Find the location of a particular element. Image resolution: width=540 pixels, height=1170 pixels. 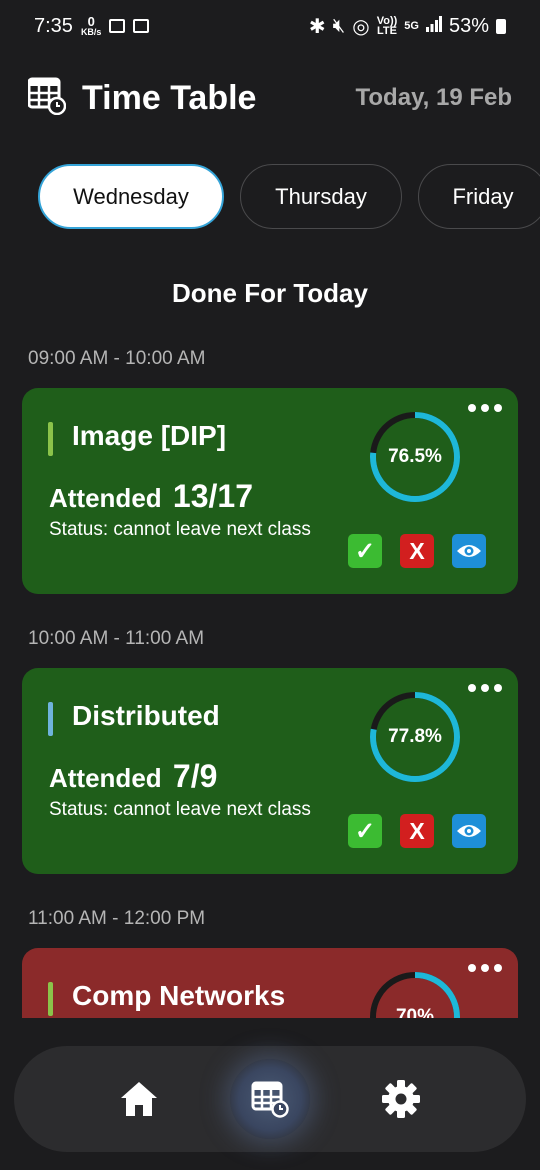

home-icon is located at coordinates (139, 1099).